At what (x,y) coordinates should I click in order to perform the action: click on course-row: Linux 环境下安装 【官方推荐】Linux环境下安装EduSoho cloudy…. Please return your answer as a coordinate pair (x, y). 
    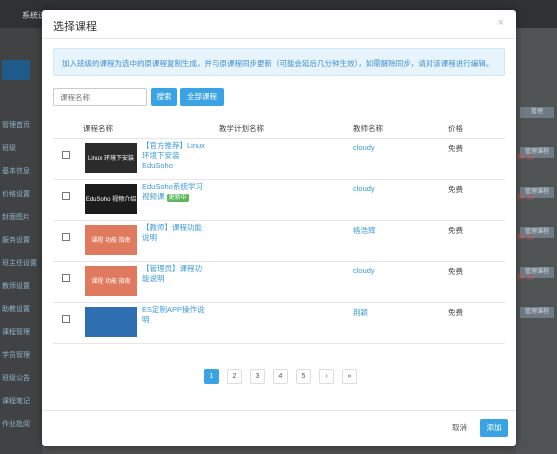
    Looking at the image, I should click on (279, 159).